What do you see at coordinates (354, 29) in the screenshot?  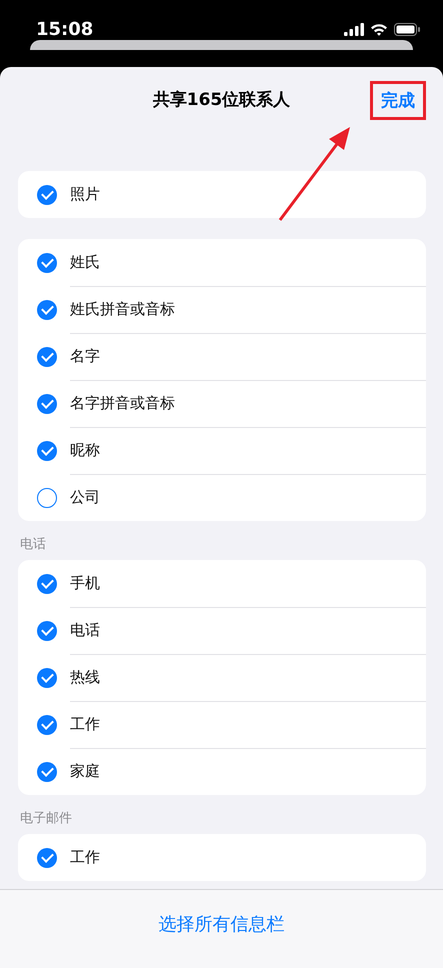 I see `signal-icon` at bounding box center [354, 29].